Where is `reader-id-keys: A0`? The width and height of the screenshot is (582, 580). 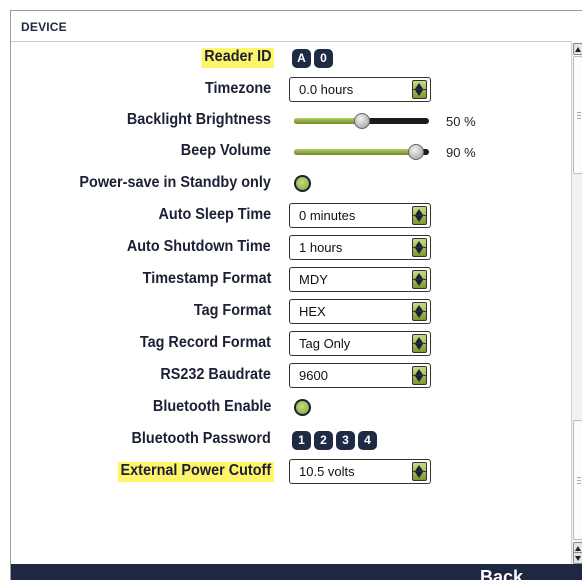
reader-id-keys: A0 is located at coordinates (314, 59).